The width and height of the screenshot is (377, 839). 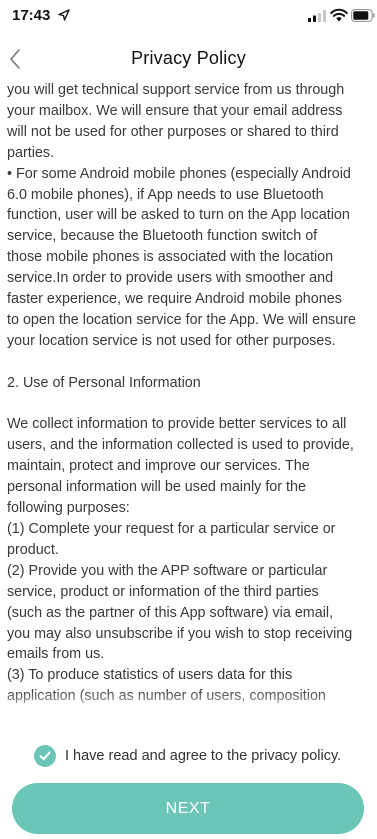 I want to click on status-bar: 17:43, so click(x=188, y=16).